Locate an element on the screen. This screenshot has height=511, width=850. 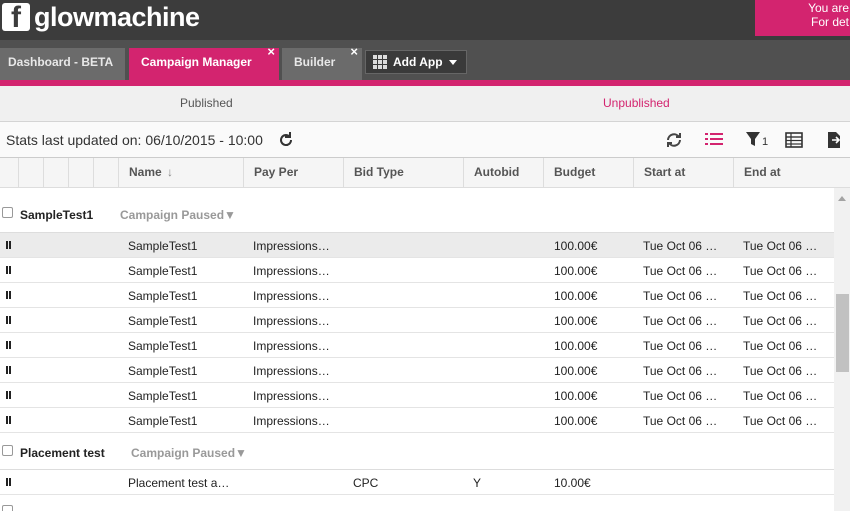
filter-icon is located at coordinates (753, 139).